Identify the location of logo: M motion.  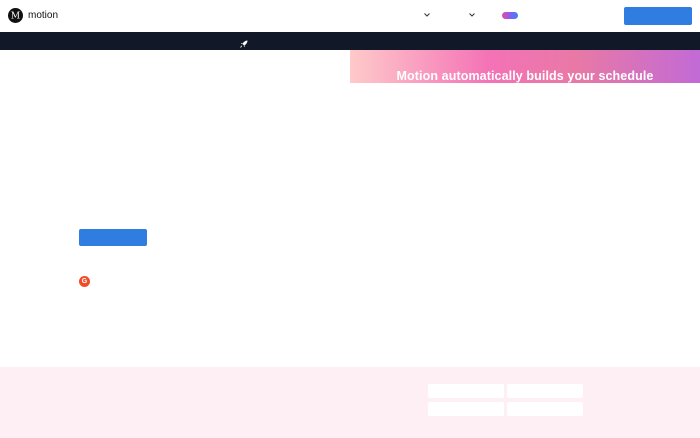
(33, 15).